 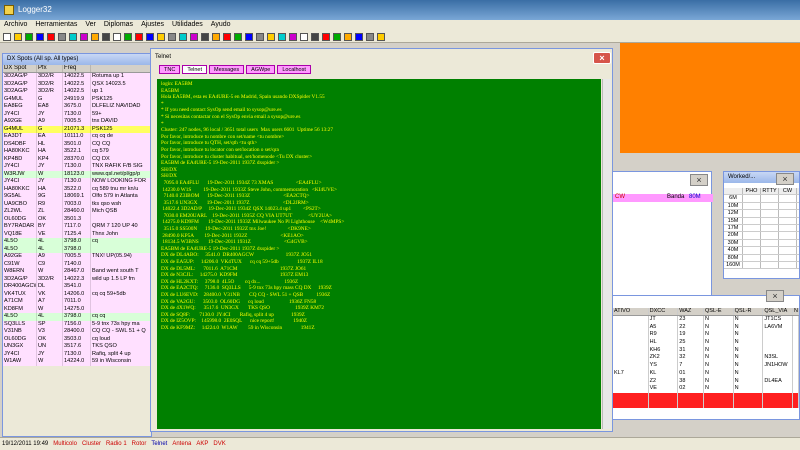 What do you see at coordinates (50, 68) in the screenshot?
I see `dx-column-header: Pfx` at bounding box center [50, 68].